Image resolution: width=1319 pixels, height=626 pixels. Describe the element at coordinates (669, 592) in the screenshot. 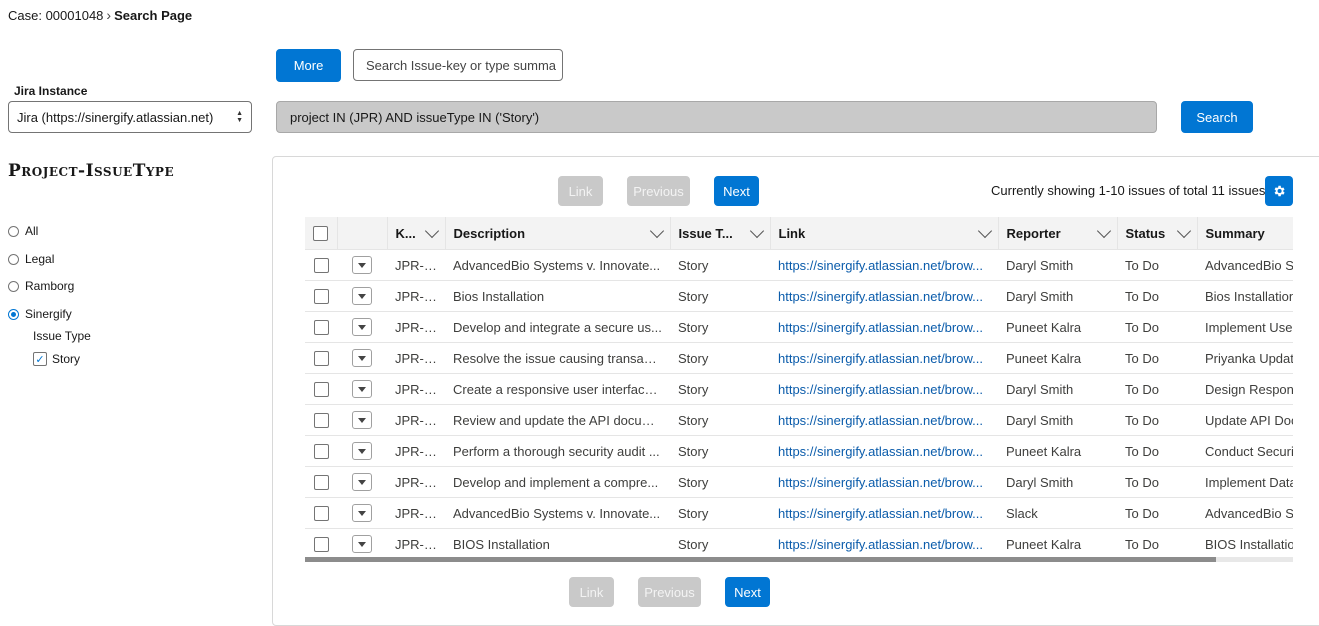

I see `previous-button-bottom: Previous` at that location.